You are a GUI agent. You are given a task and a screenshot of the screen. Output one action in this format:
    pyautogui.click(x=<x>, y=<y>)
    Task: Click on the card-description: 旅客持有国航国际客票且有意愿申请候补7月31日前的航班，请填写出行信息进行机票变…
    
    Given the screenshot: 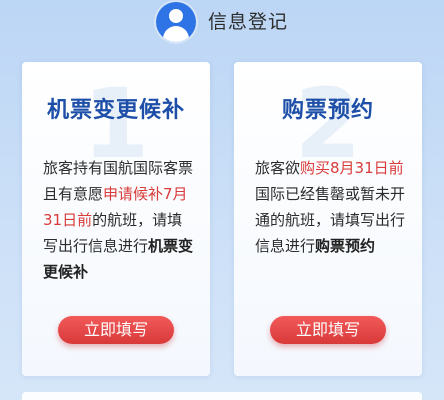 What is the action you would take?
    pyautogui.click(x=120, y=220)
    